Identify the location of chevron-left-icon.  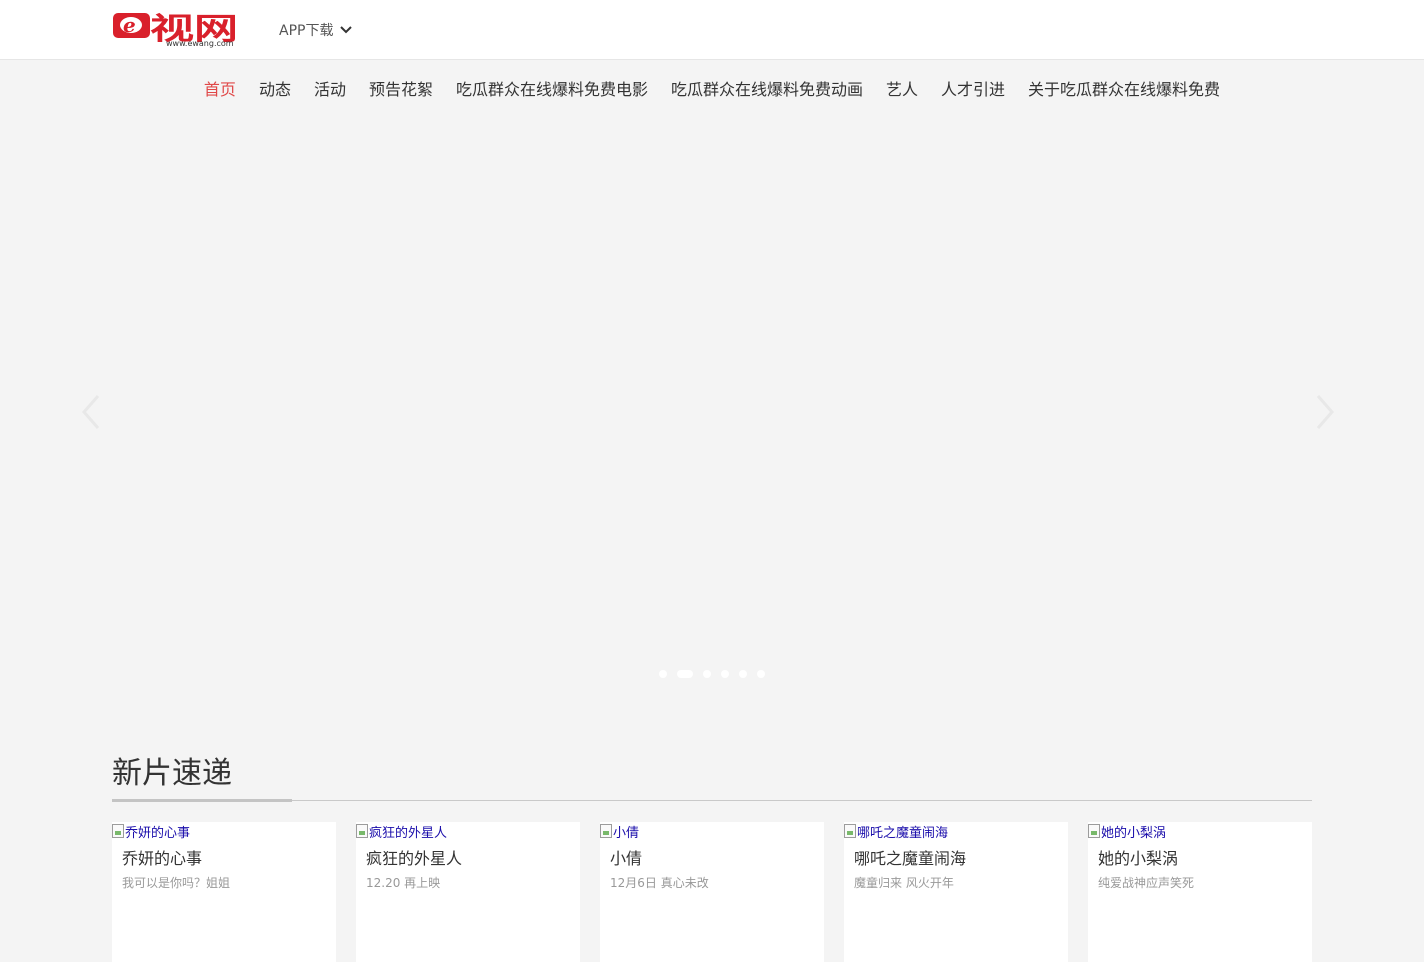
(91, 412).